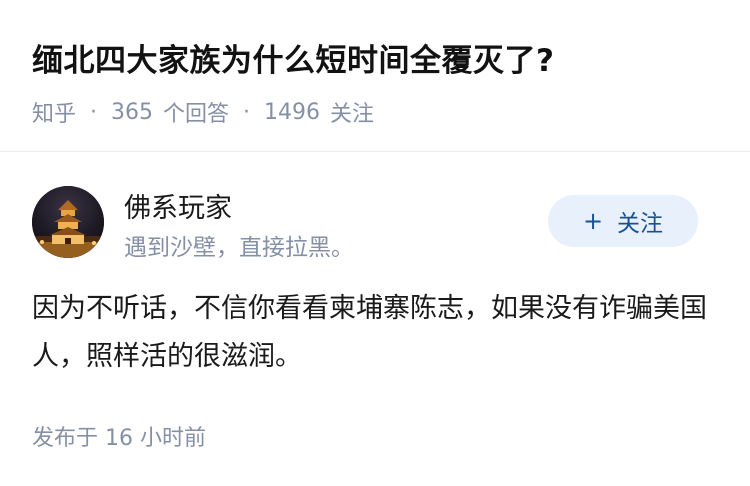 This screenshot has height=486, width=750. Describe the element at coordinates (293, 57) in the screenshot. I see `question-title: 缅北四大家族为什么短时间全覆灭了?` at that location.